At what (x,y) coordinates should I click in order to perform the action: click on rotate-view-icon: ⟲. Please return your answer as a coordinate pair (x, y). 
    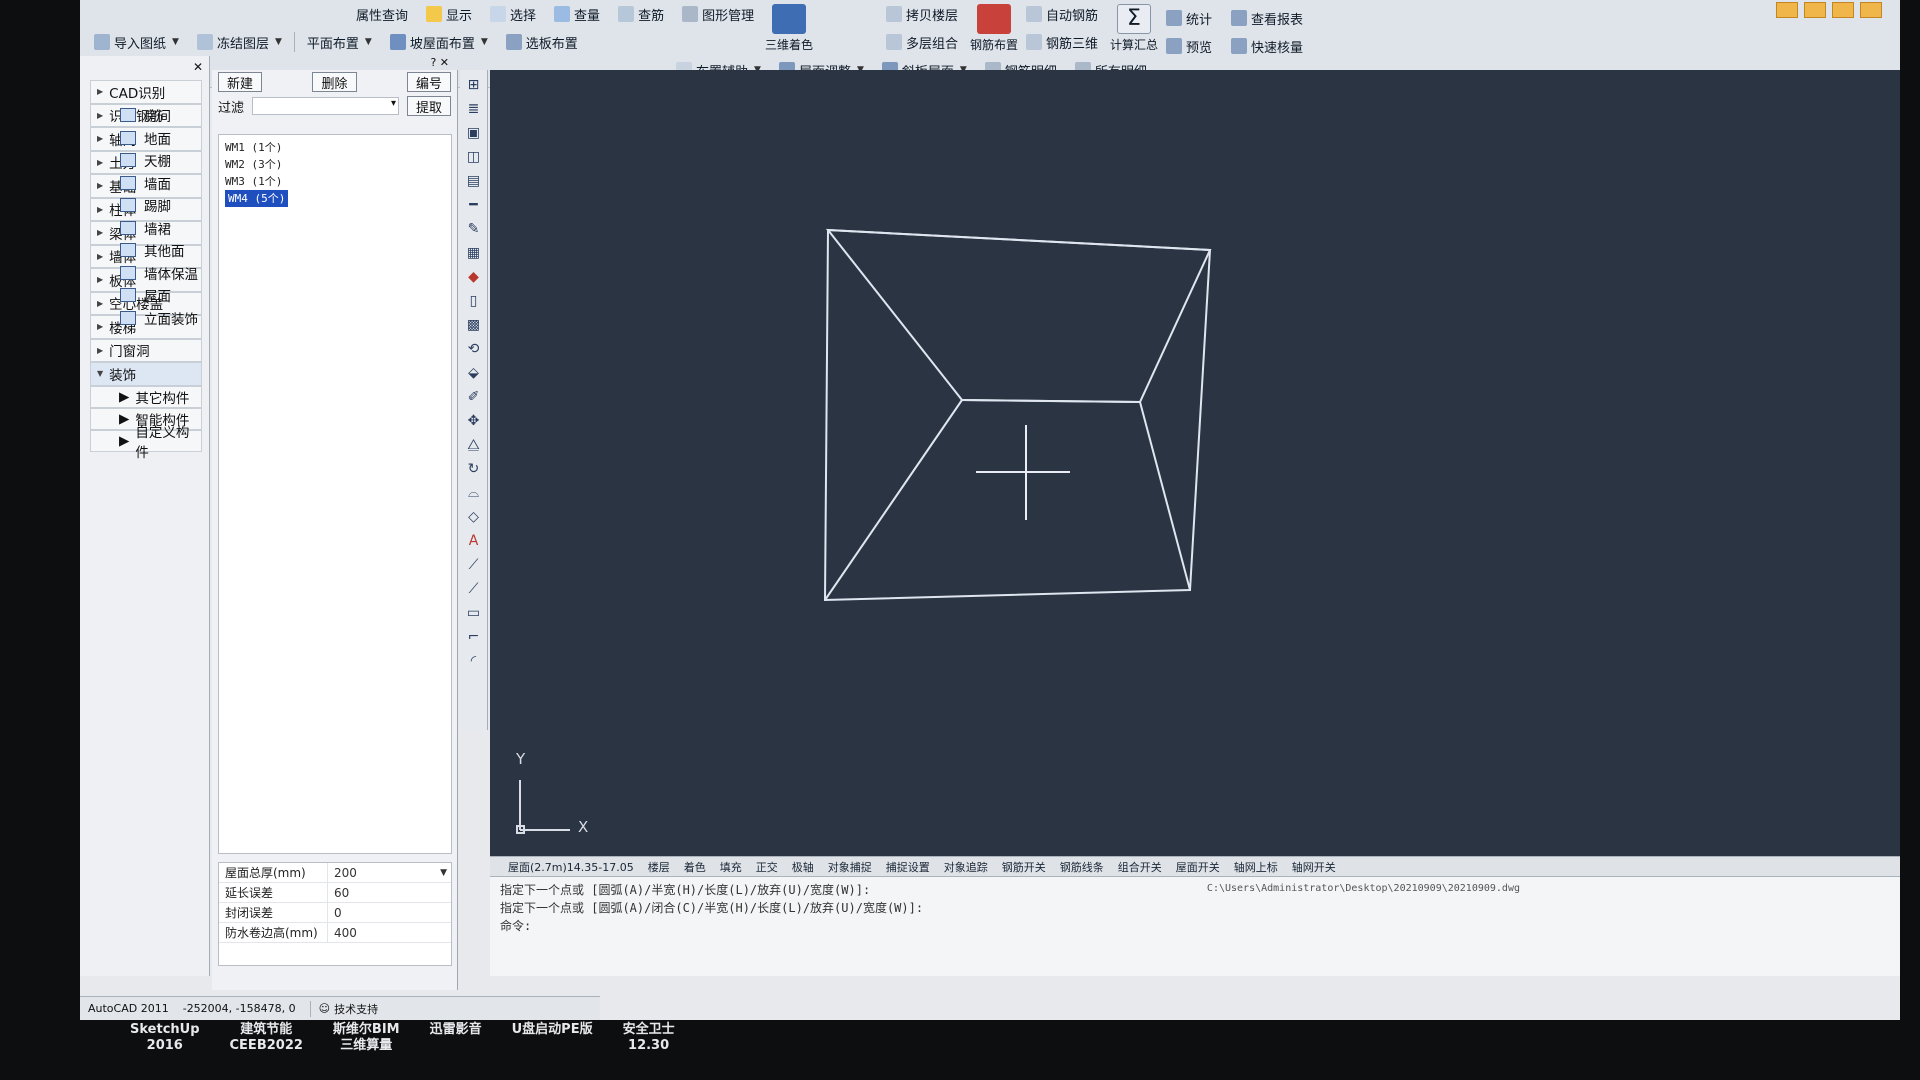
    Looking at the image, I should click on (474, 349).